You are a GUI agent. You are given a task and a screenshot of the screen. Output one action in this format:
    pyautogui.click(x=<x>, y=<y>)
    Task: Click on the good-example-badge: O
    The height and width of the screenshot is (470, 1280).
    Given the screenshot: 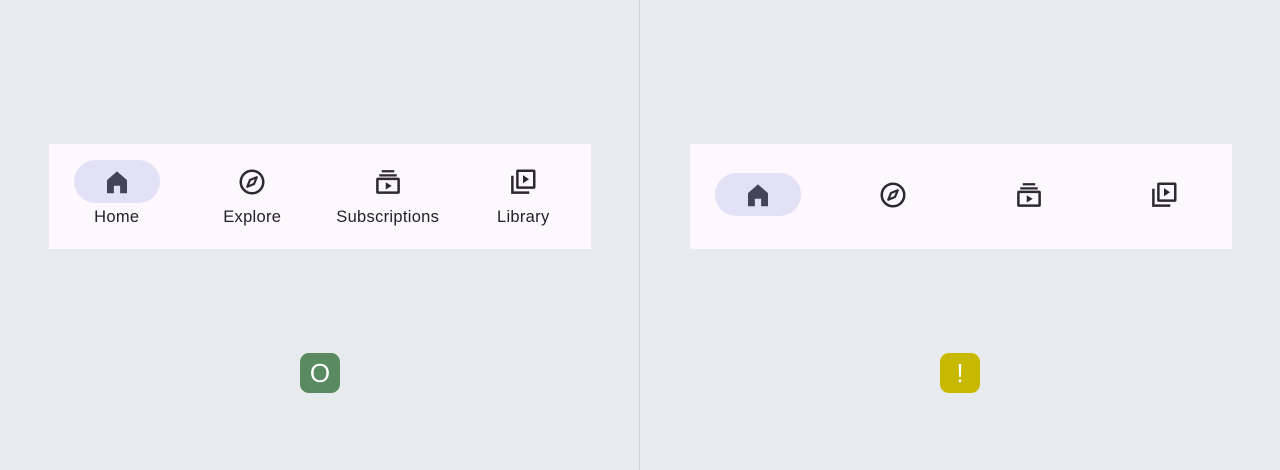 What is the action you would take?
    pyautogui.click(x=320, y=373)
    